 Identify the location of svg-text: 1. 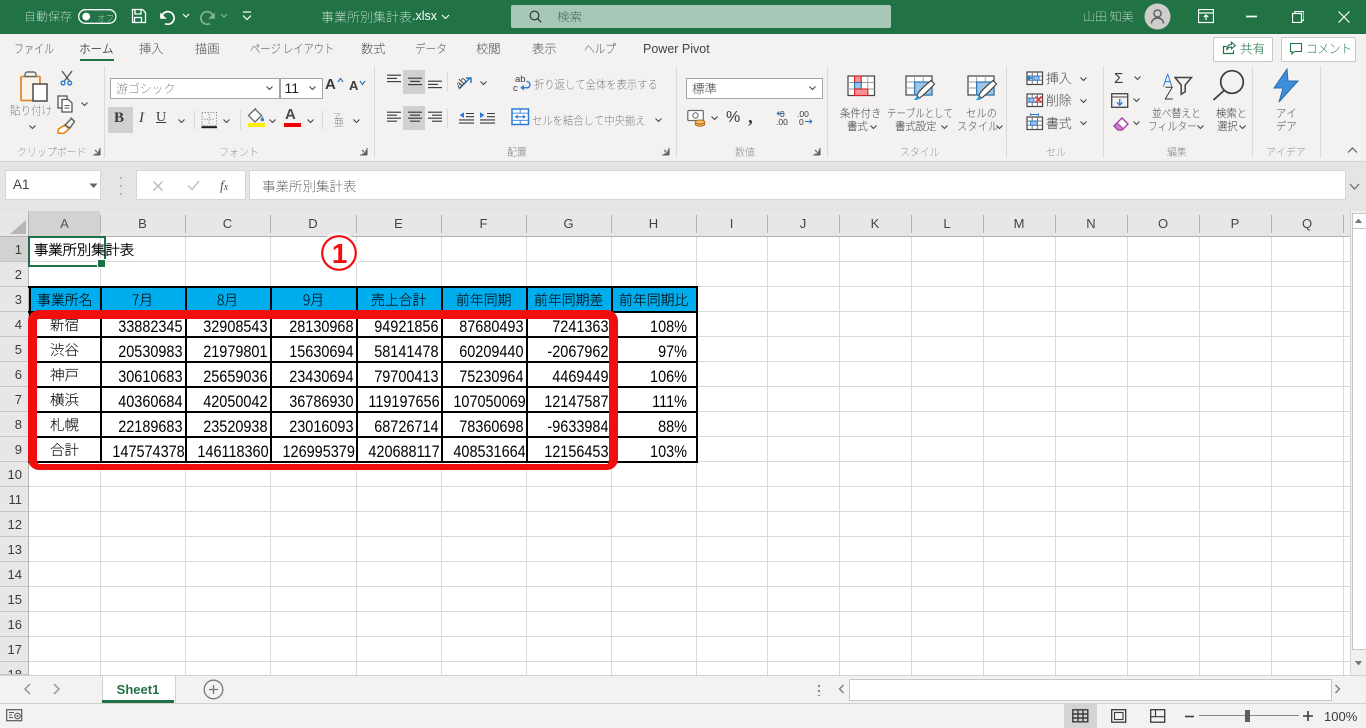
(340, 253).